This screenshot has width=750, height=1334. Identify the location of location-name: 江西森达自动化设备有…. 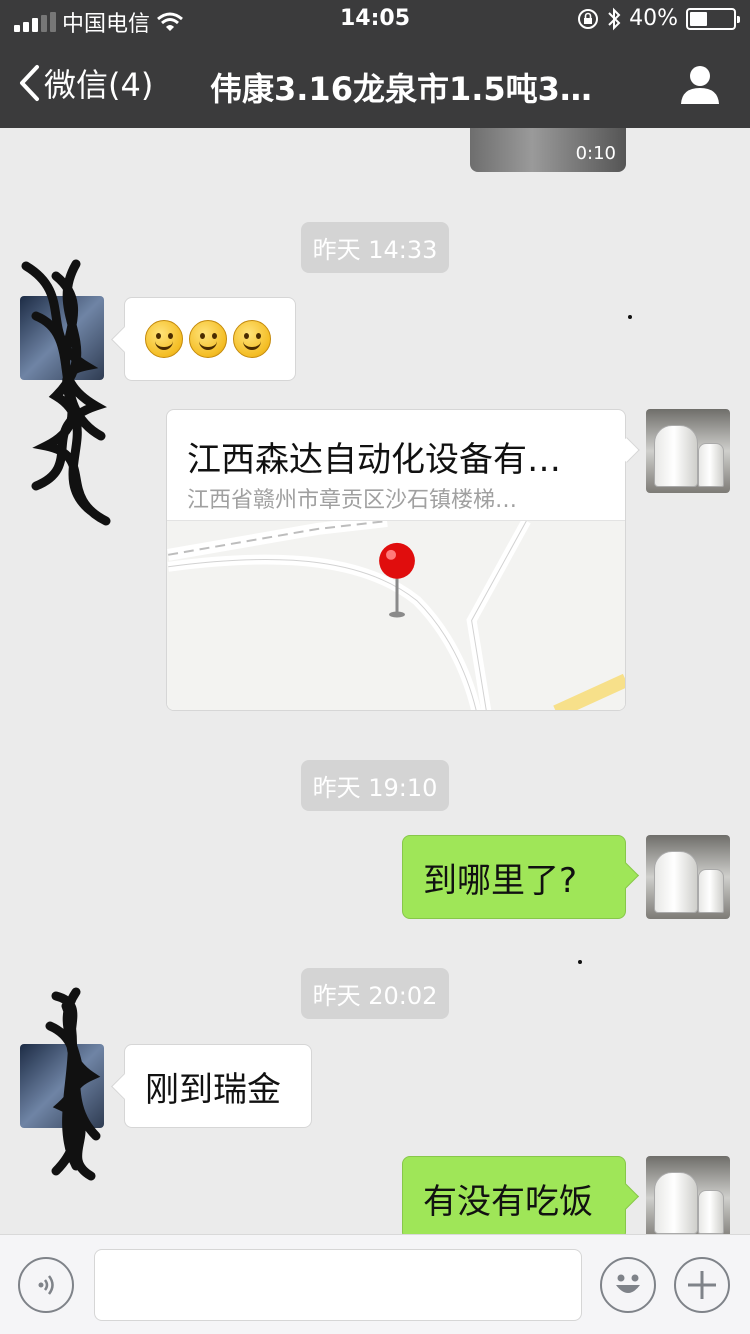
(374, 460).